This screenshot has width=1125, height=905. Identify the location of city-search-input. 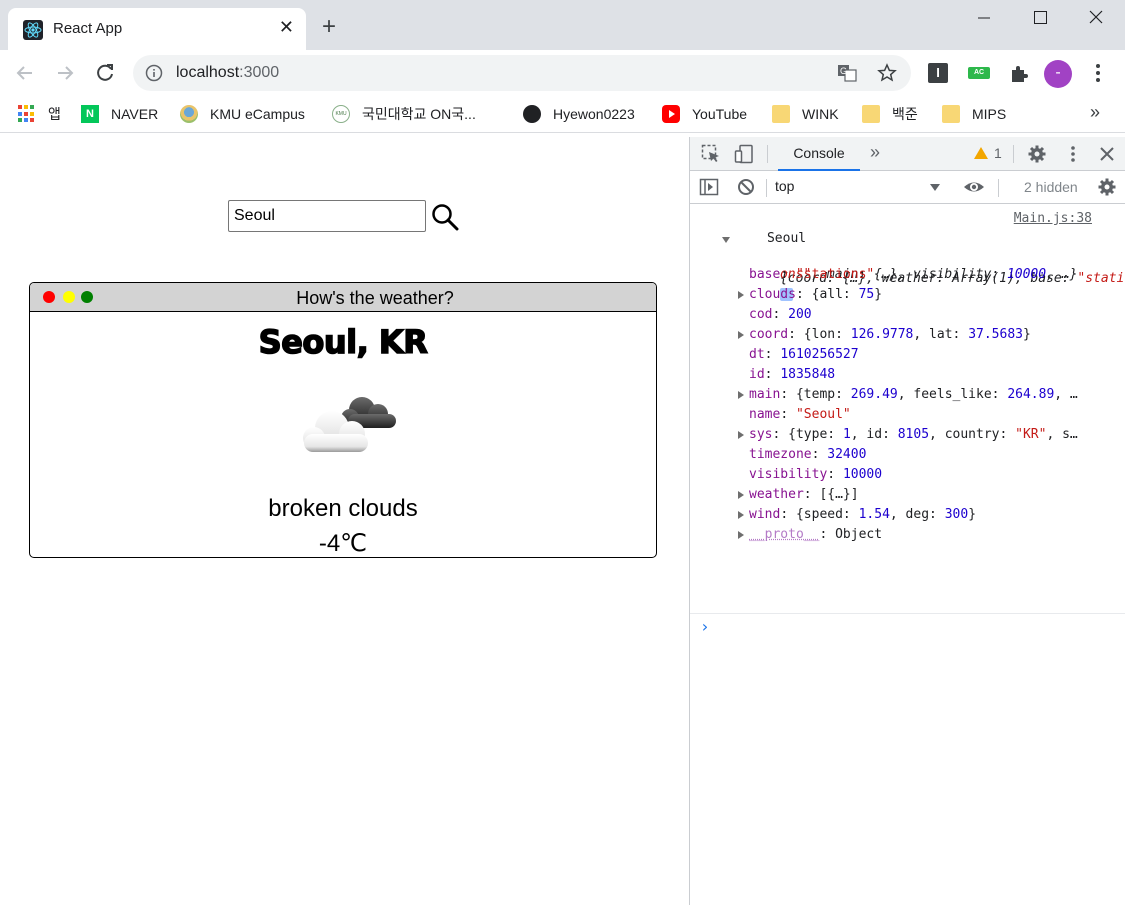
(327, 216).